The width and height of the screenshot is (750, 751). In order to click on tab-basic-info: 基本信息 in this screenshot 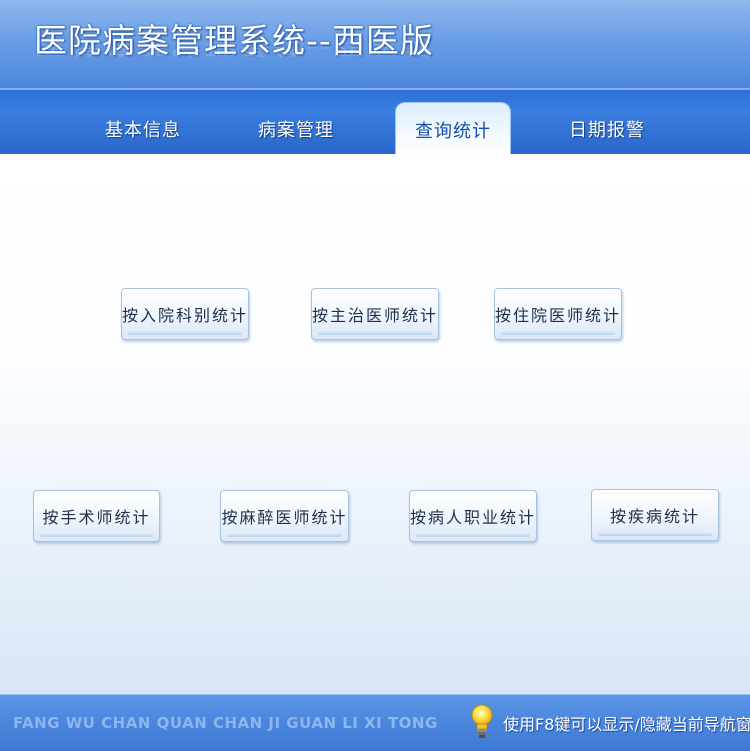, I will do `click(143, 129)`.